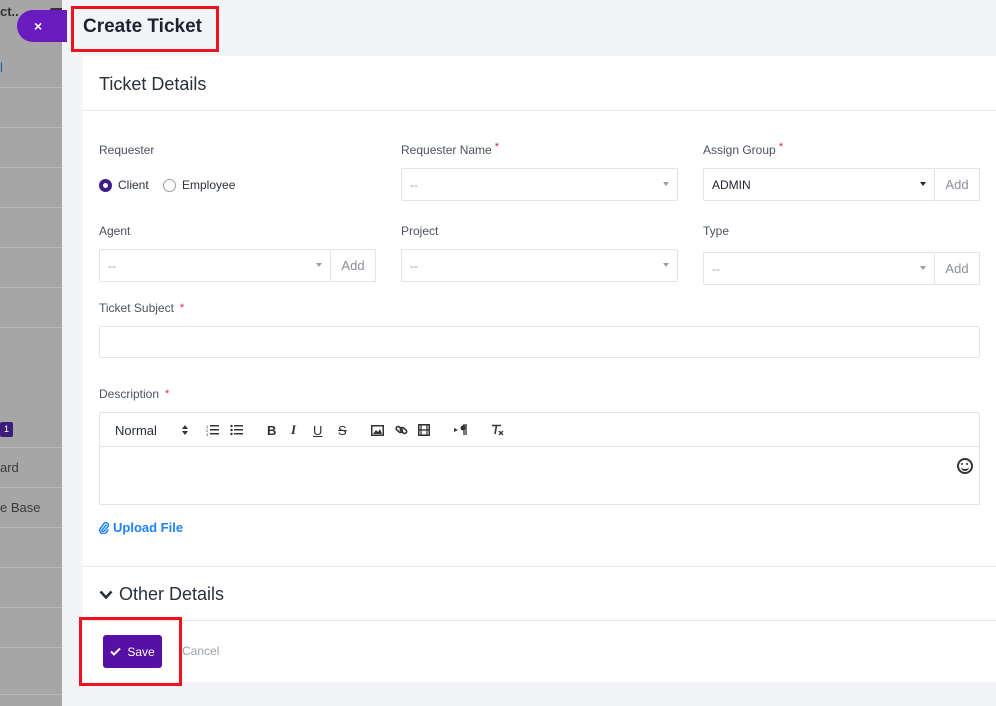  What do you see at coordinates (450, 149) in the screenshot?
I see `requester-name-label: Requester Name *` at bounding box center [450, 149].